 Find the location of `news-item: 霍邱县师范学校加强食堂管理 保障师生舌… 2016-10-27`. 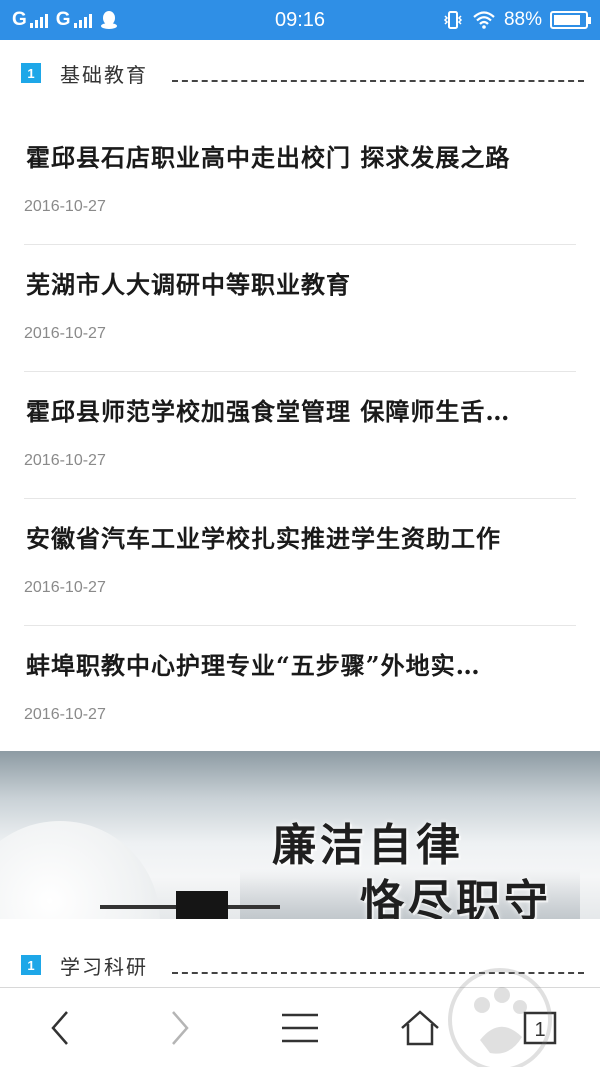

news-item: 霍邱县师范学校加强食堂管理 保障师生舌… 2016-10-27 is located at coordinates (300, 435).